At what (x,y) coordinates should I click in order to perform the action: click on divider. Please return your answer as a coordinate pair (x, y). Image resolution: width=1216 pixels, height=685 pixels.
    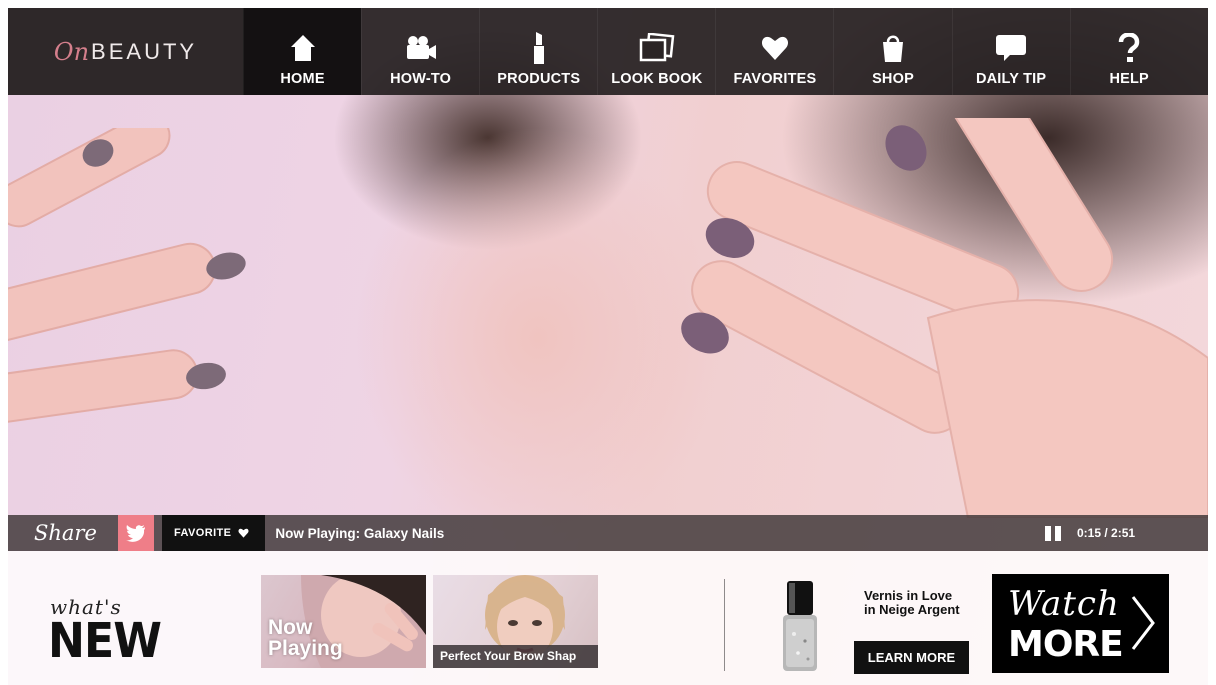
    Looking at the image, I should click on (724, 625).